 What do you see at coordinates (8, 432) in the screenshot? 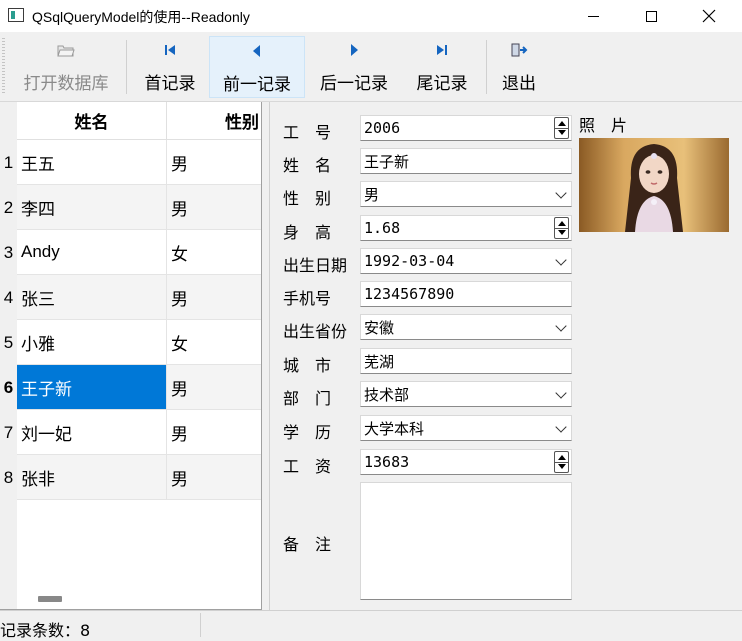
I see `row-number: 7` at bounding box center [8, 432].